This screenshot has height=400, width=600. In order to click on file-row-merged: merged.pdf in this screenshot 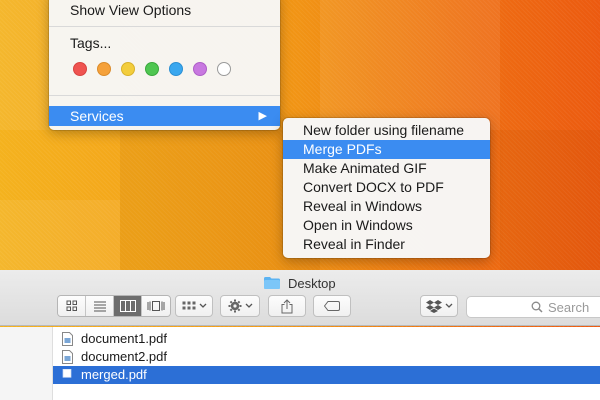, I will do `click(326, 375)`.